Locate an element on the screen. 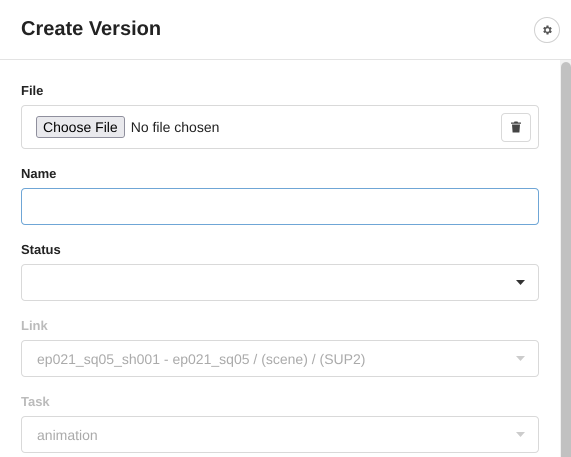  name-field is located at coordinates (280, 206).